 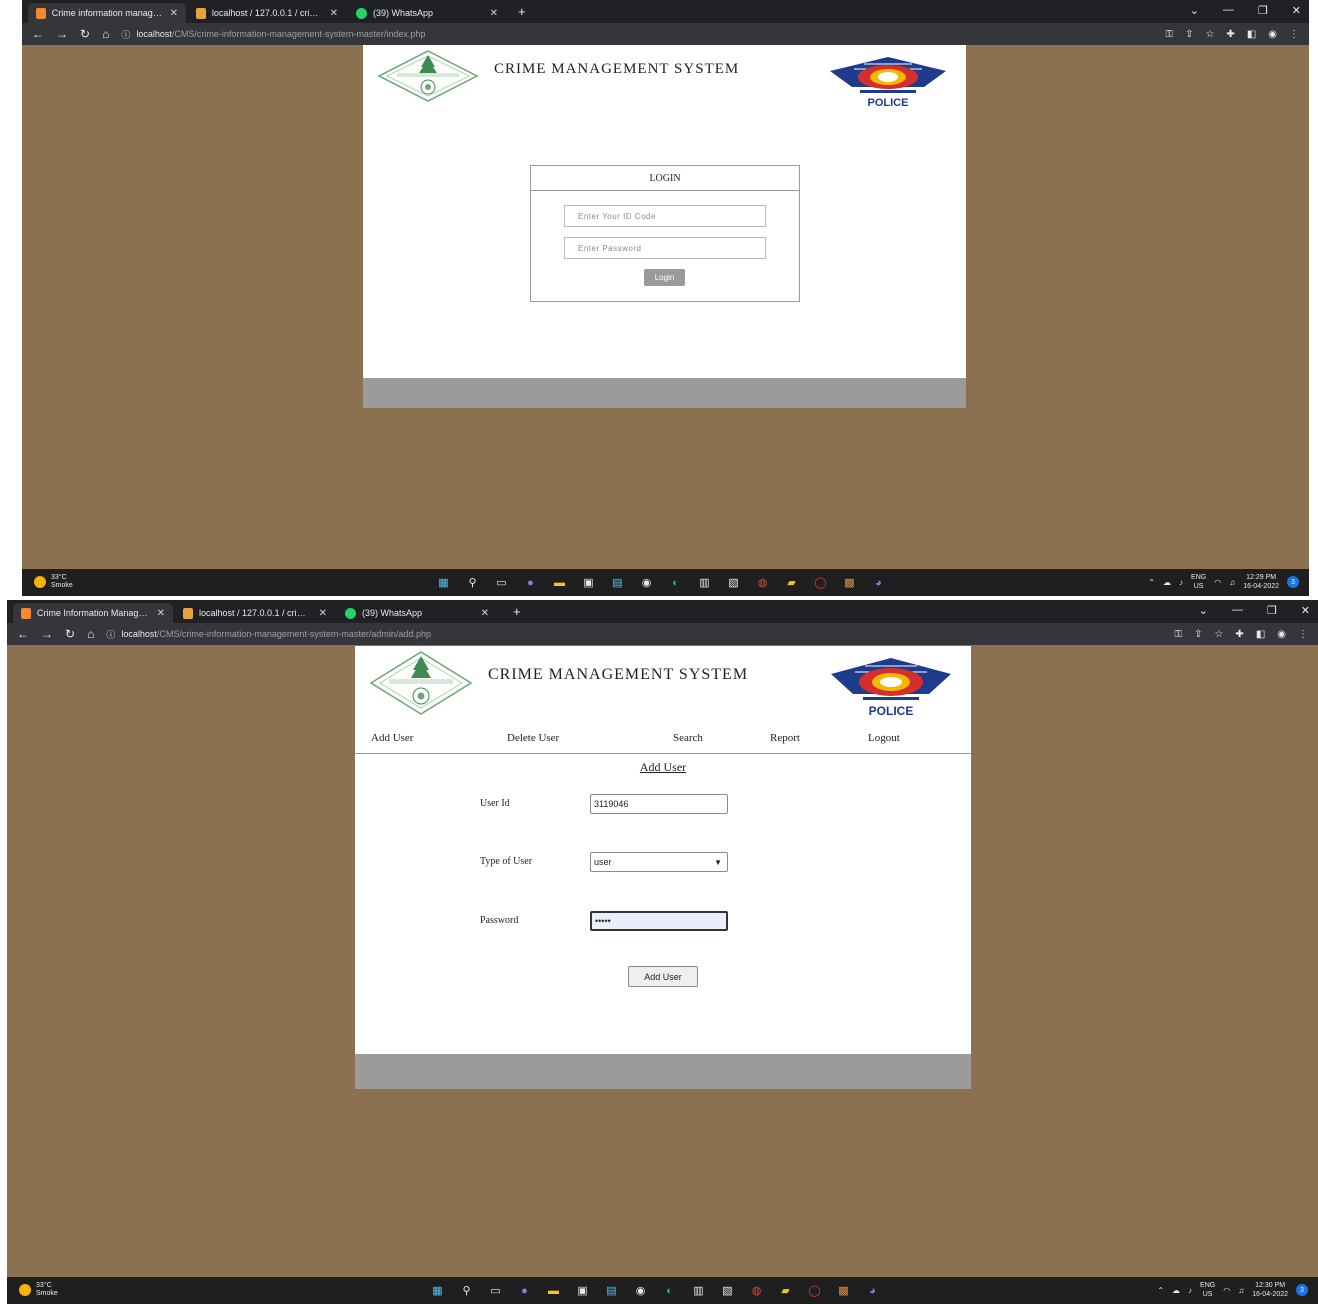 What do you see at coordinates (849, 582) in the screenshot?
I see `xampp-icon: ▩` at bounding box center [849, 582].